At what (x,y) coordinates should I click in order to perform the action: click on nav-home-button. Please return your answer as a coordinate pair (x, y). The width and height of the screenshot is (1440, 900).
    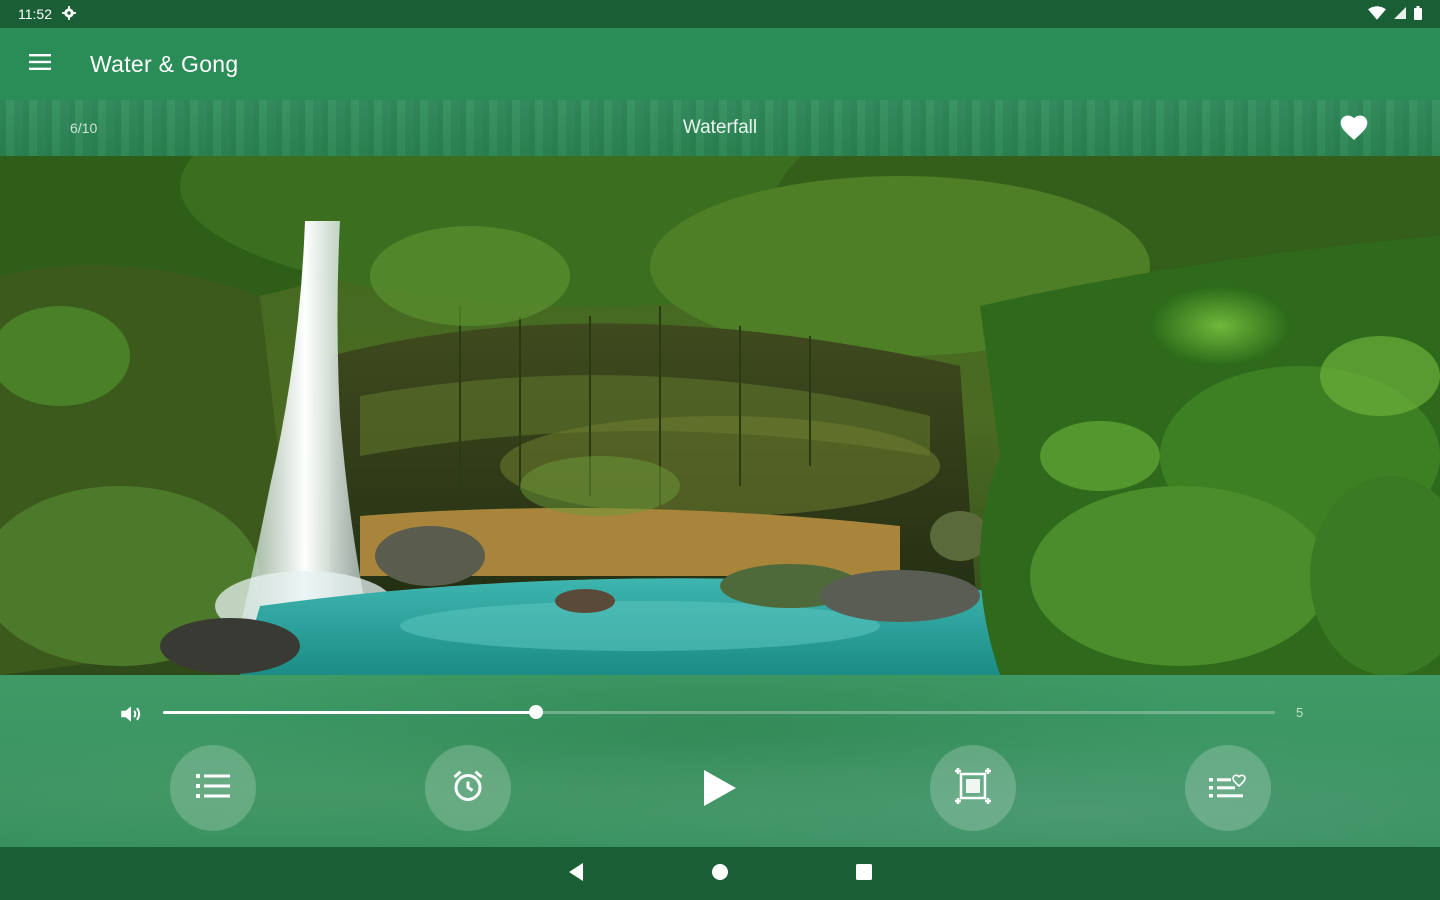
    Looking at the image, I should click on (720, 874).